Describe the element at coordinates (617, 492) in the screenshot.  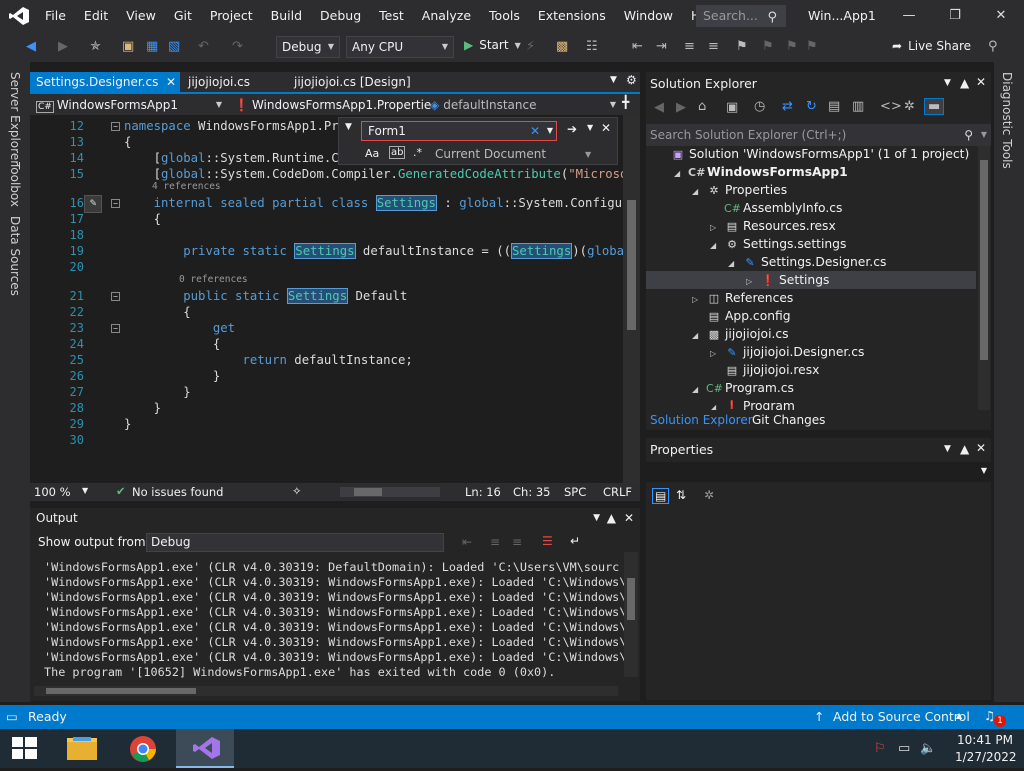
I see `line-ending: CRLF` at that location.